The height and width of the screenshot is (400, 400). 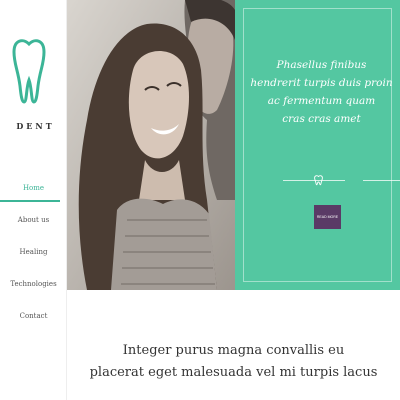 What do you see at coordinates (381, 180) in the screenshot?
I see `divider-right` at bounding box center [381, 180].